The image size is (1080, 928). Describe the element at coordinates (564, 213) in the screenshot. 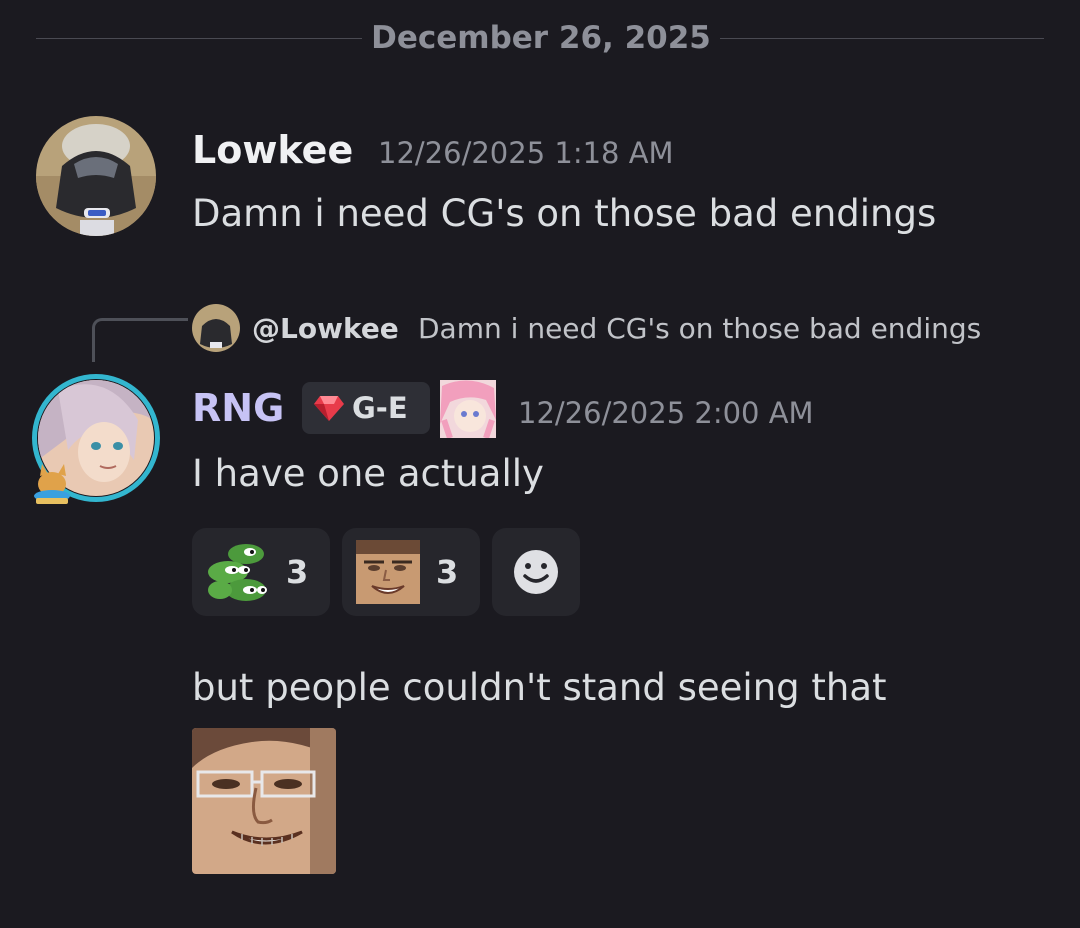

I see `message-text: Damn i need CG's on those bad endings` at that location.